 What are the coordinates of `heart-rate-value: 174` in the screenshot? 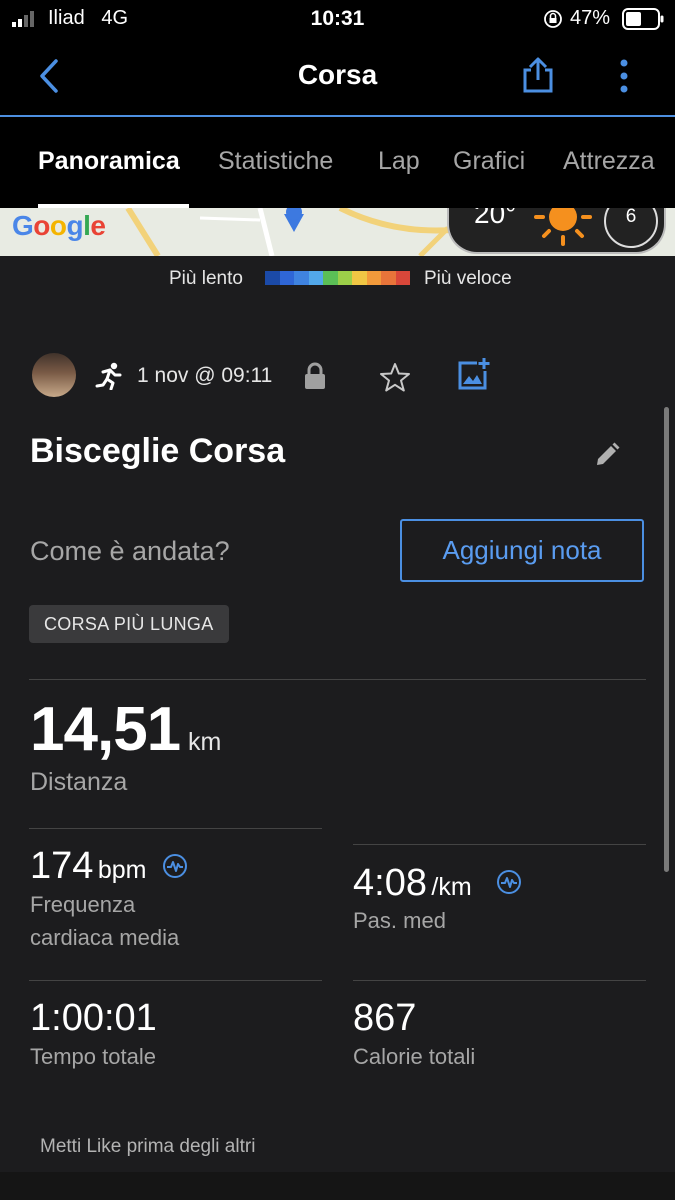 It's located at (62, 866).